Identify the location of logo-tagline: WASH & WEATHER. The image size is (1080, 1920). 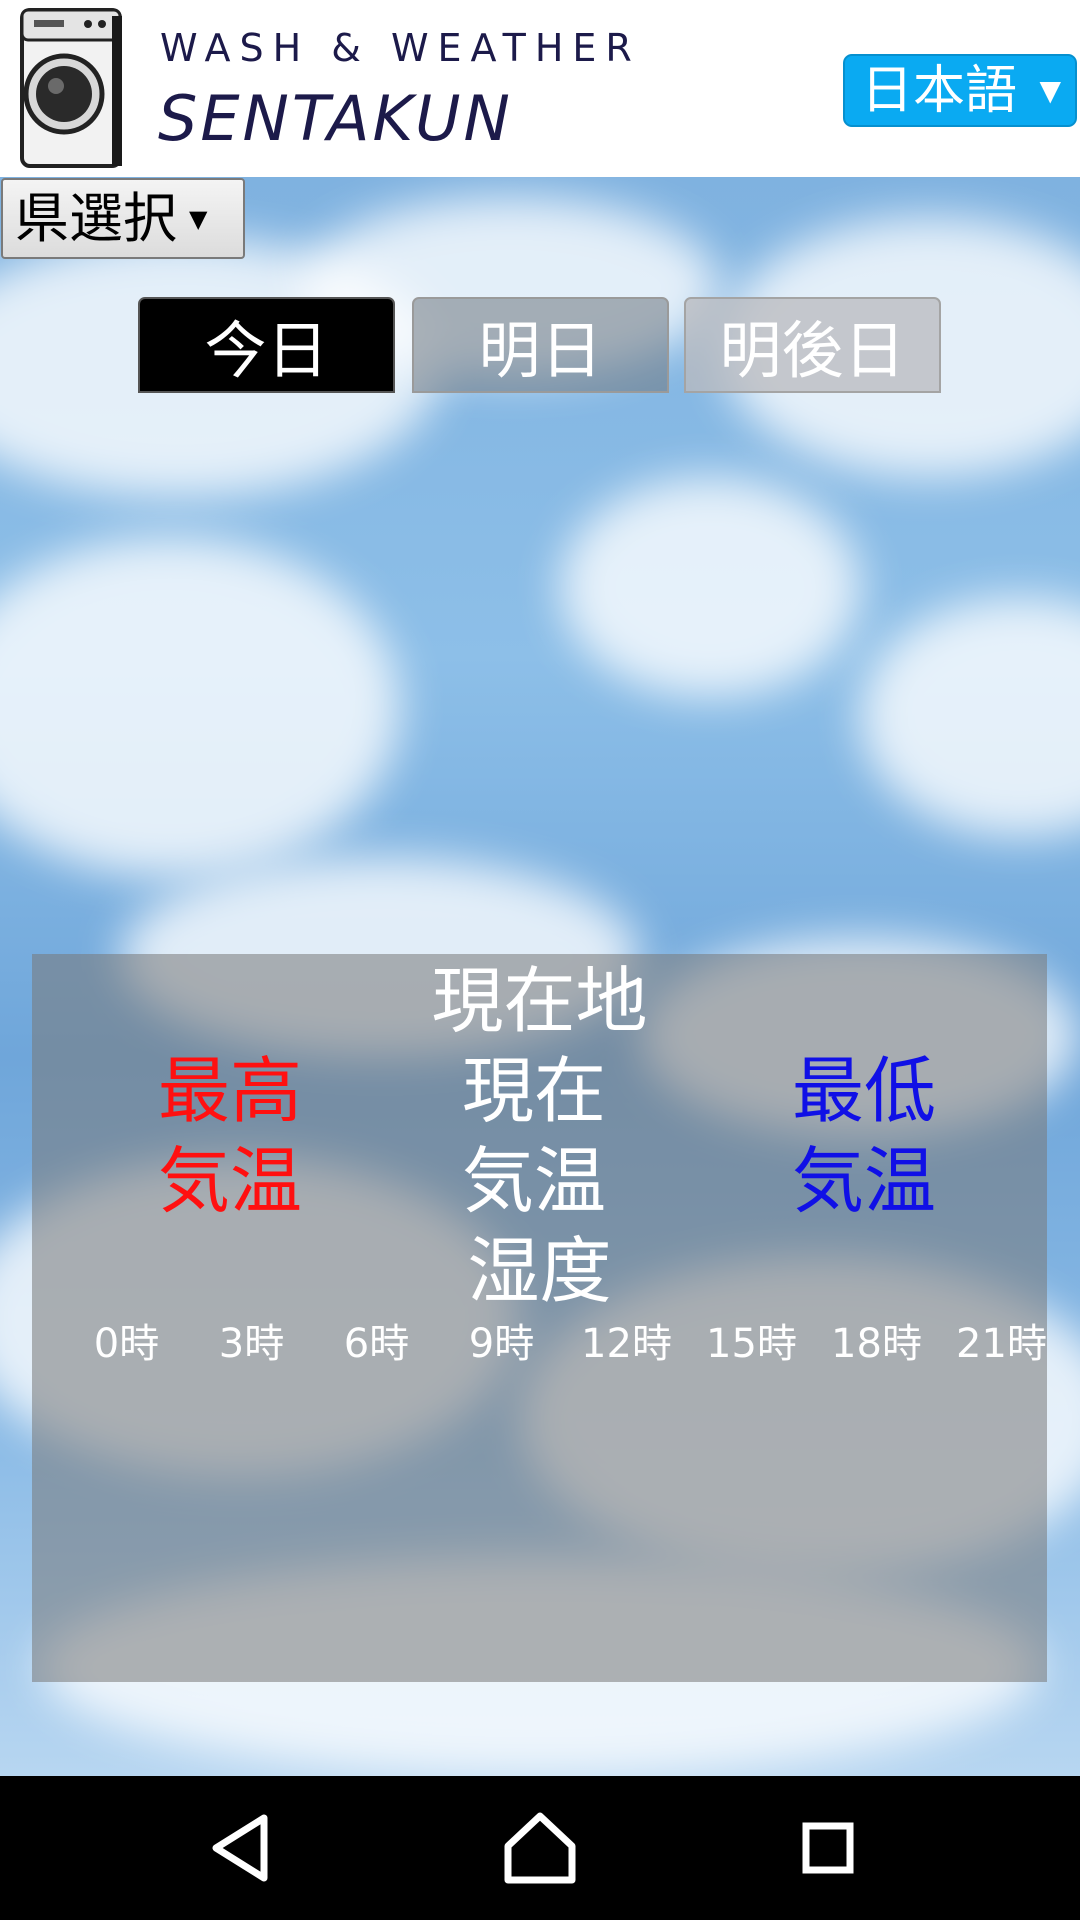
(400, 48).